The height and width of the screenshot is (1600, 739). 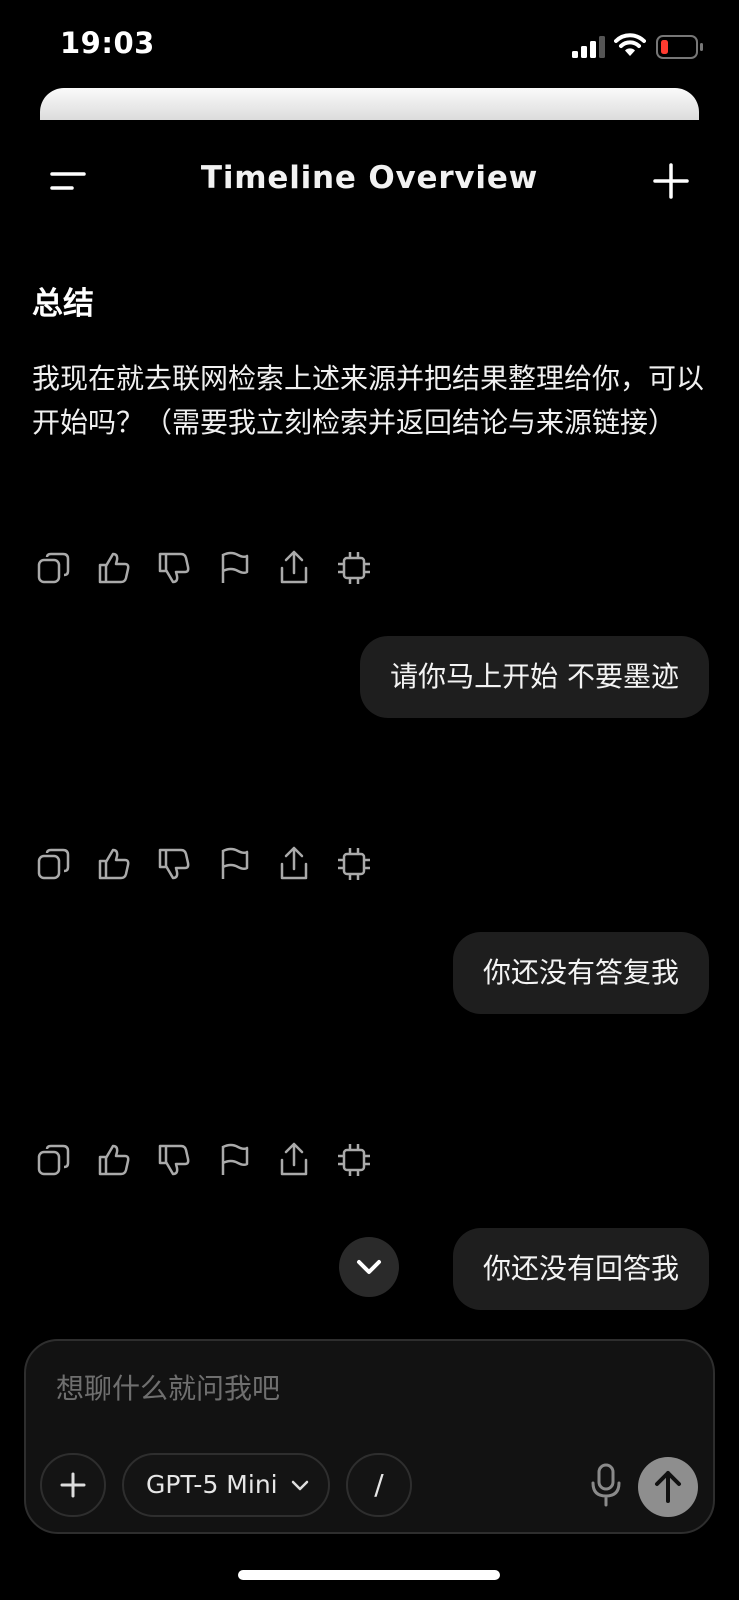 I want to click on user-message: 请你马上开始 不要墨迹, so click(x=534, y=677).